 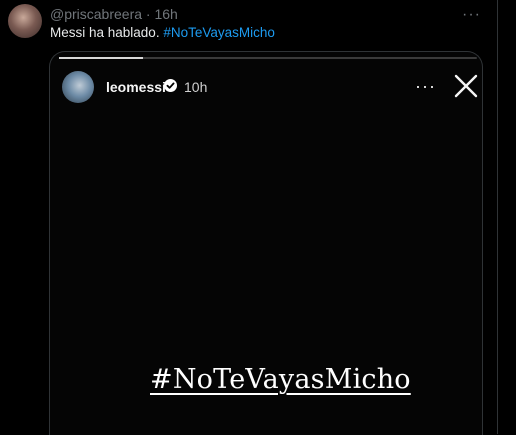 I want to click on tweet-body: Messi ha hablado., so click(x=105, y=32).